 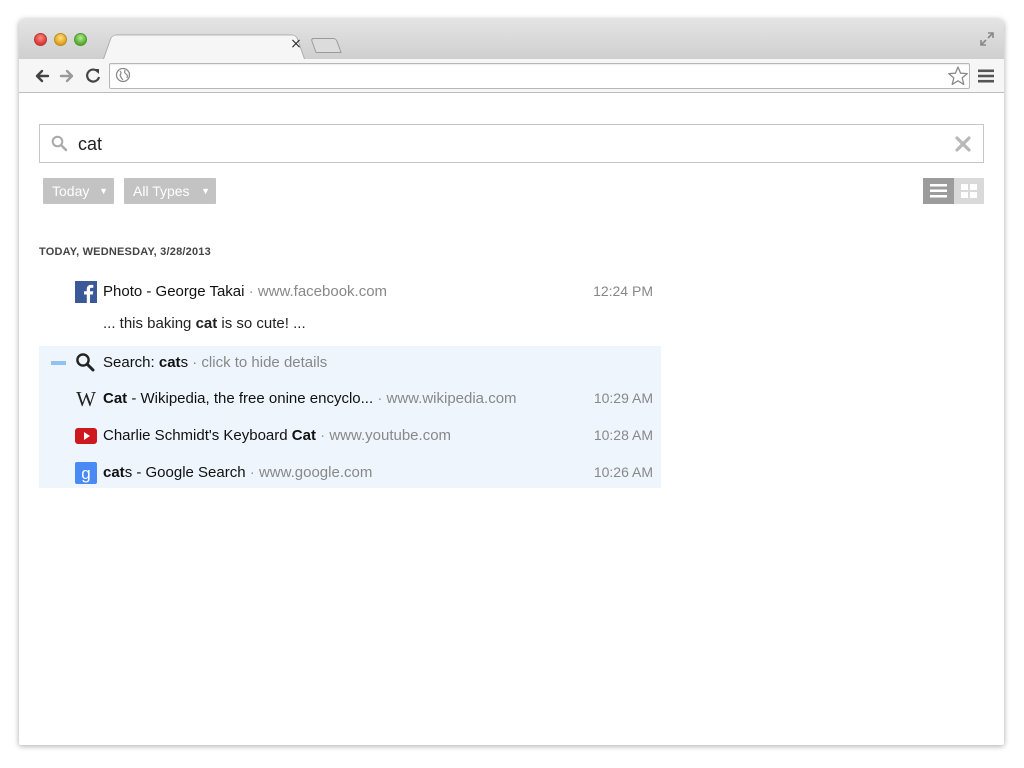 I want to click on history-entry-title: cats - Google Search · www.google.com, so click(x=237, y=472).